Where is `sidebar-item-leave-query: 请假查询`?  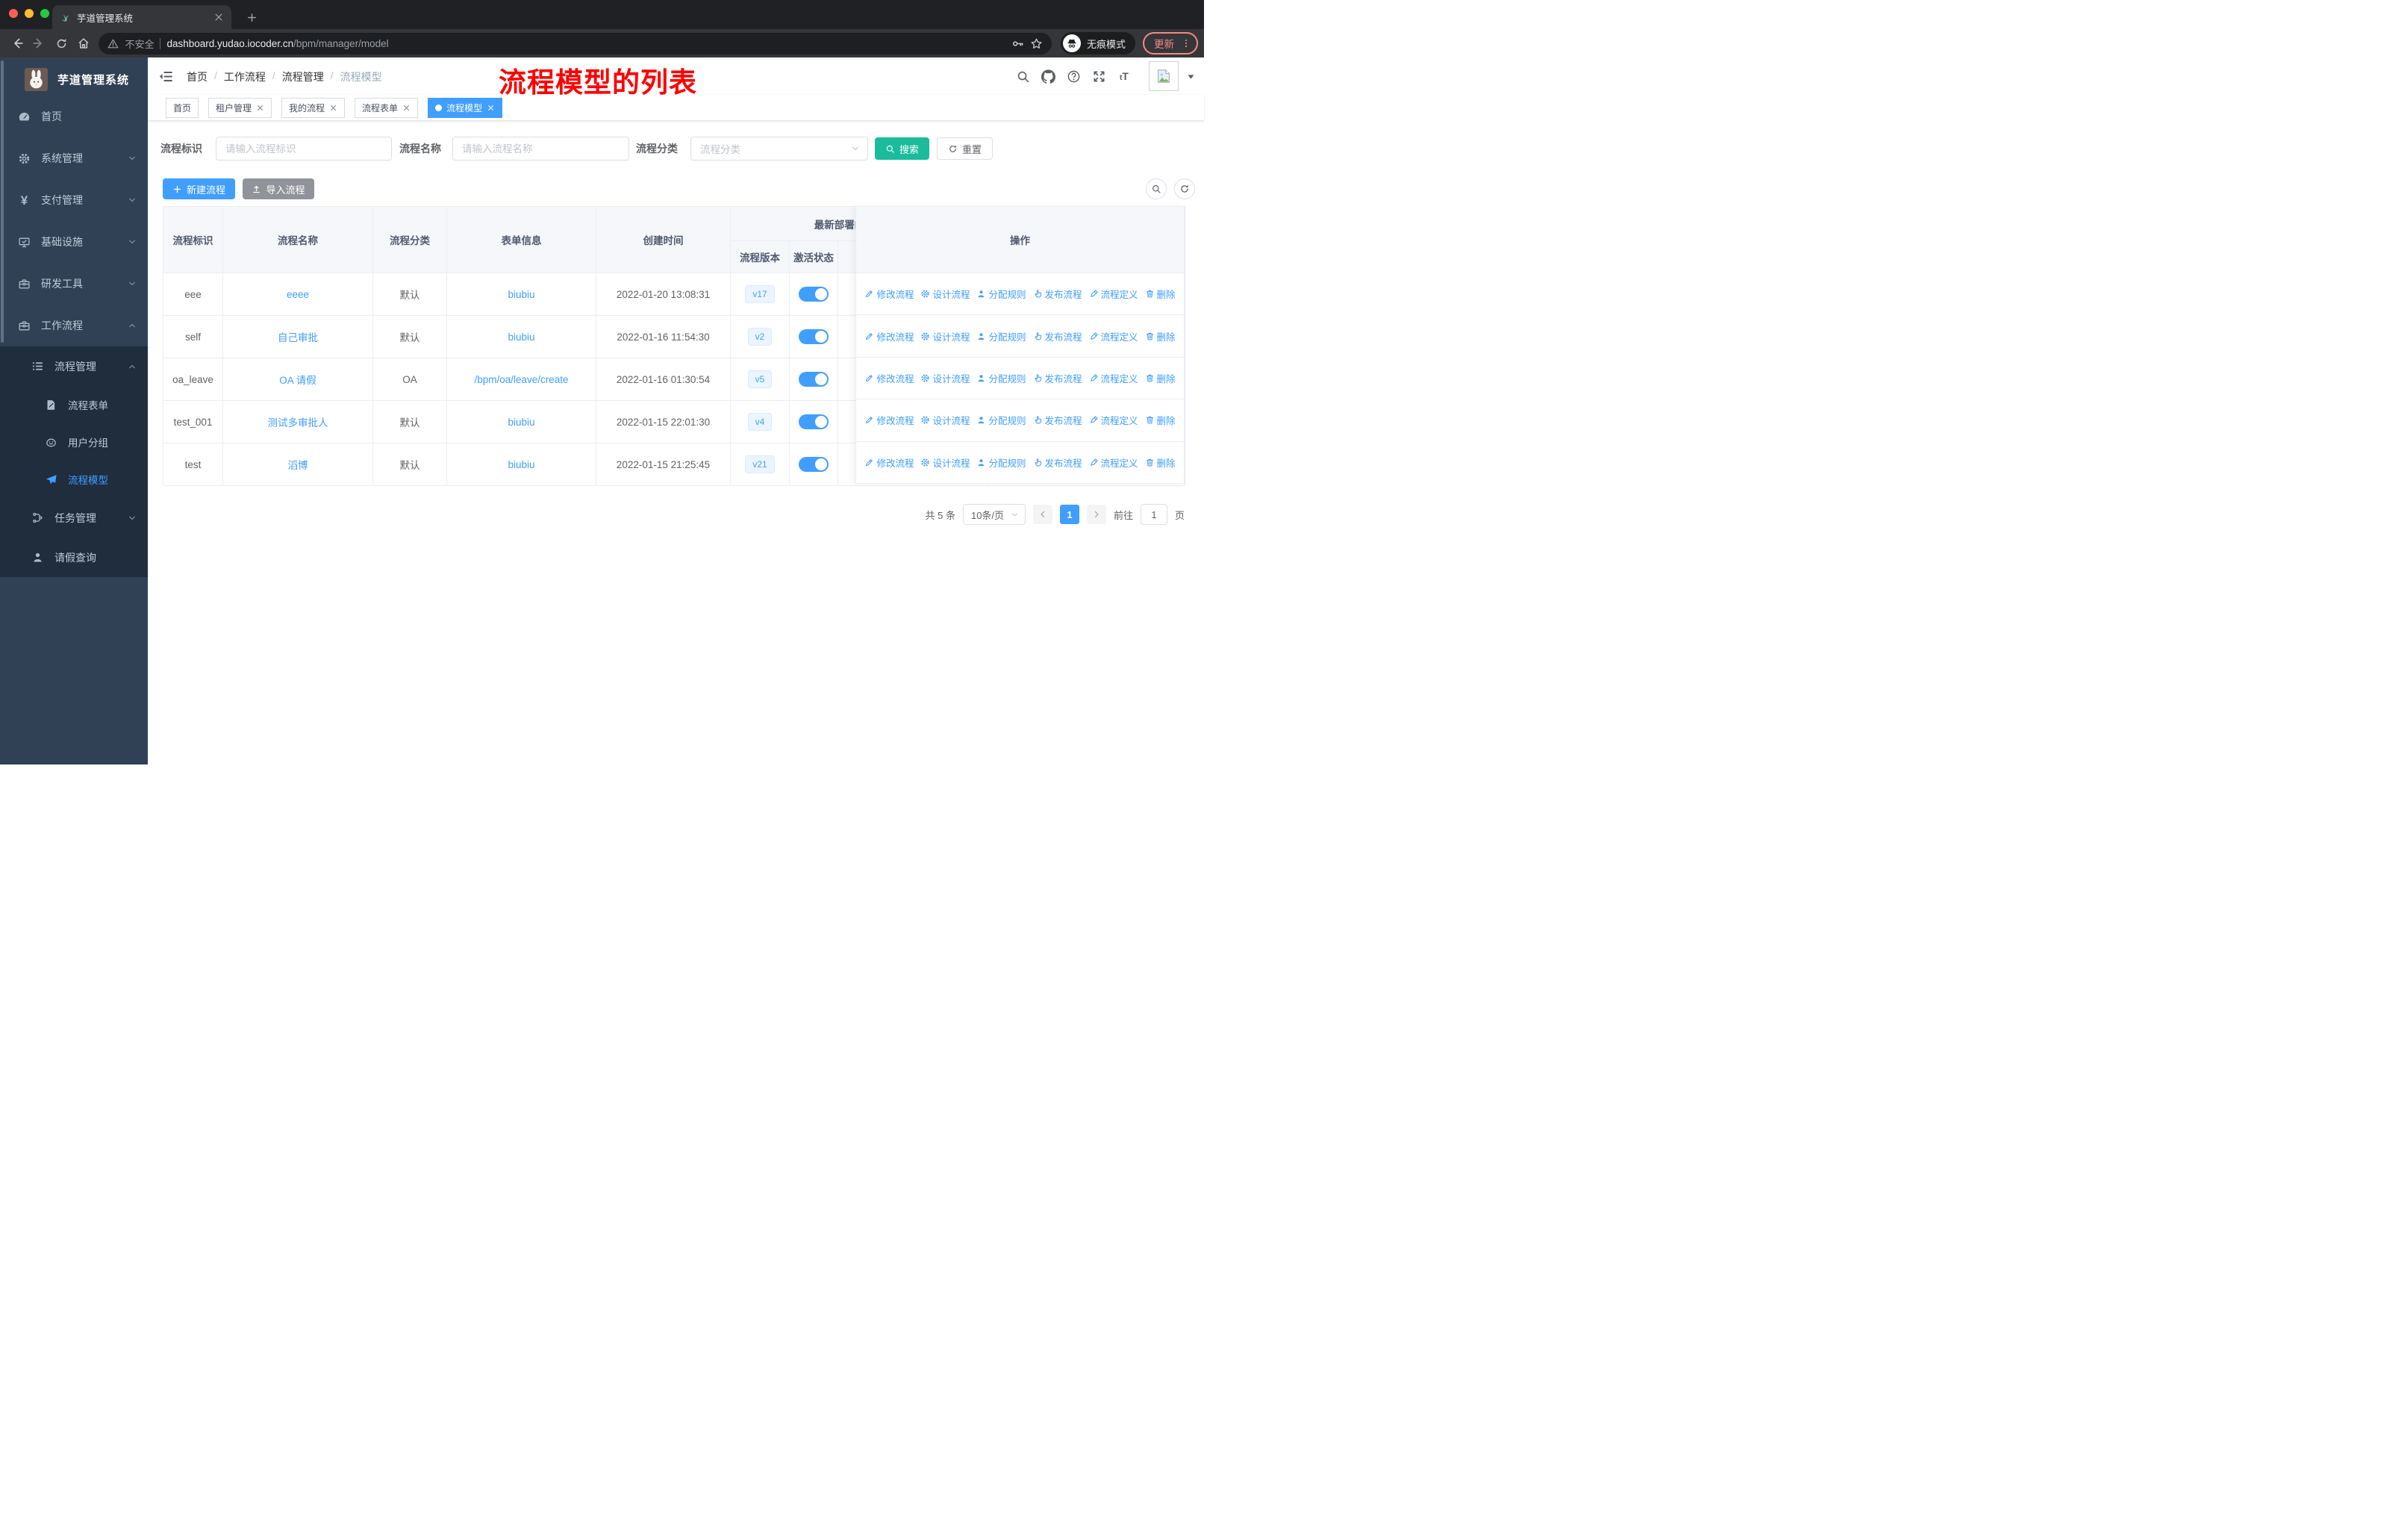 sidebar-item-leave-query: 请假查询 is located at coordinates (74, 558).